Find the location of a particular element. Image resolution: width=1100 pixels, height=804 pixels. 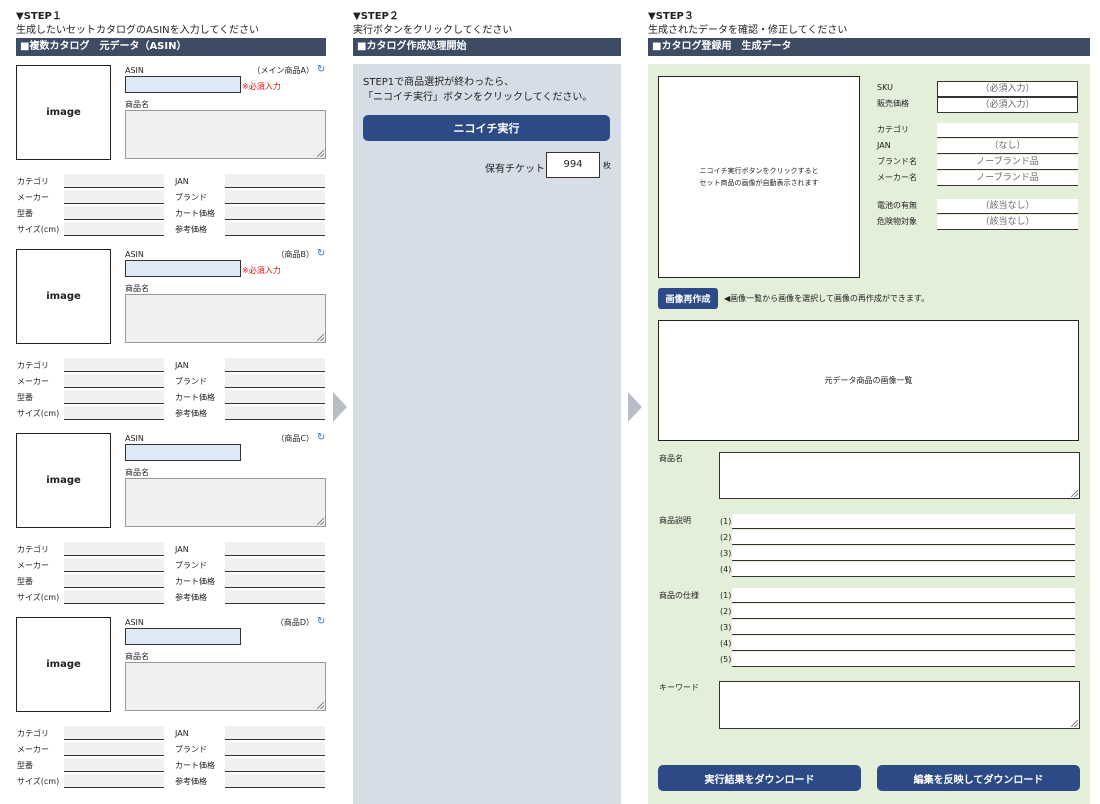

download-results-button: 実行結果をダウンロード is located at coordinates (759, 778).